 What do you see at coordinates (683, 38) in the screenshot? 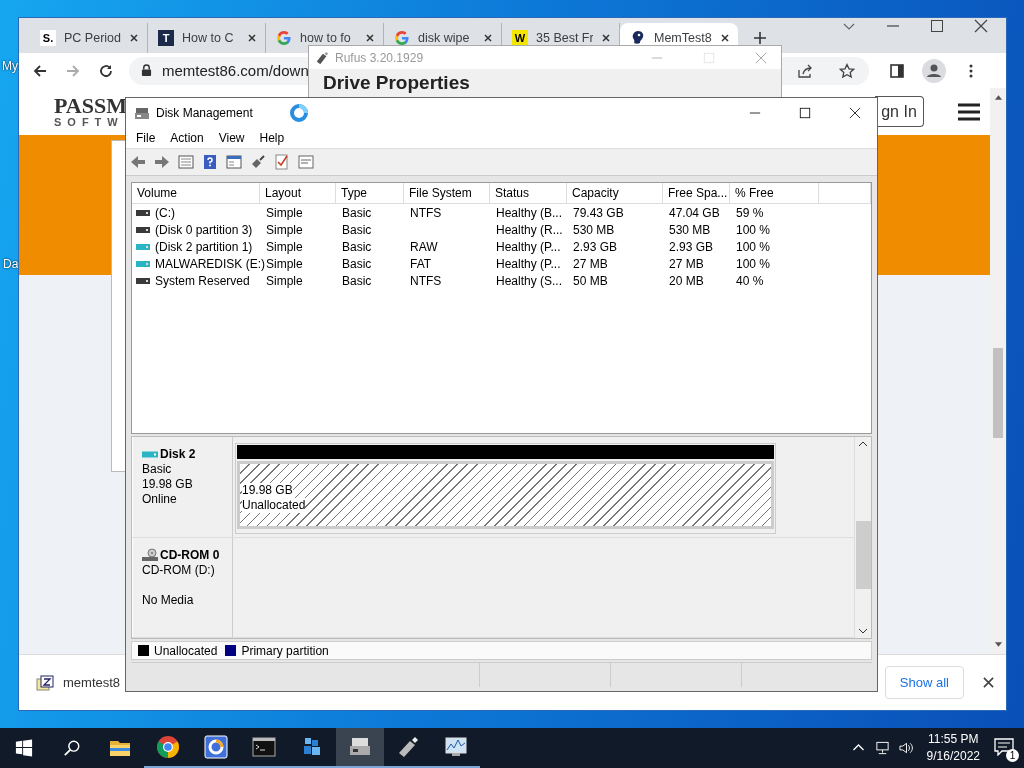
I see `tab-title: MemTest8` at bounding box center [683, 38].